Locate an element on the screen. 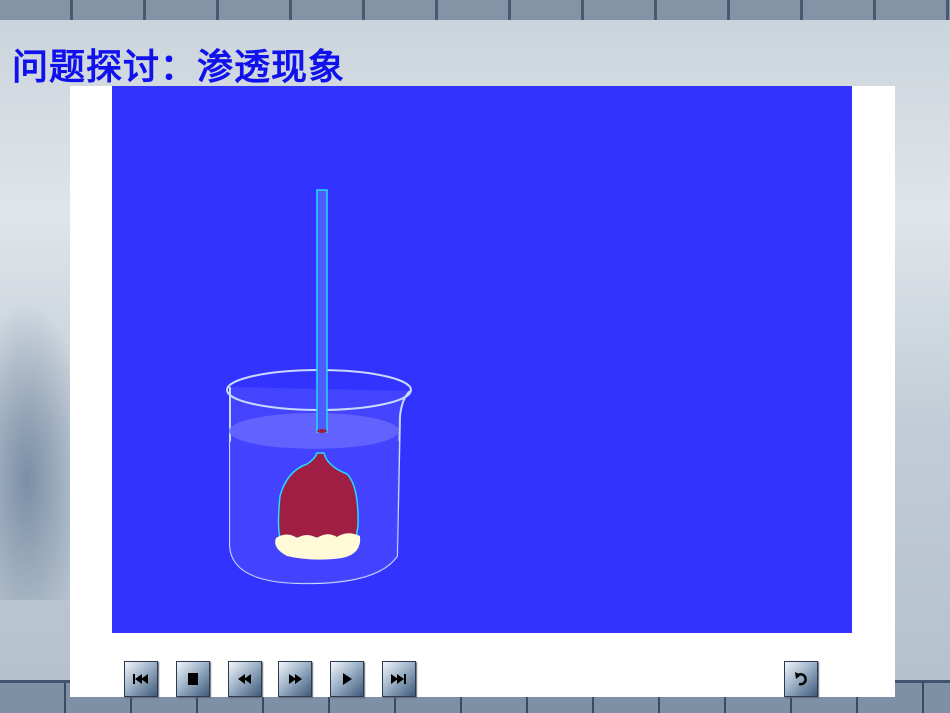  slide-title: 问题探讨：渗透现象 is located at coordinates (179, 67).